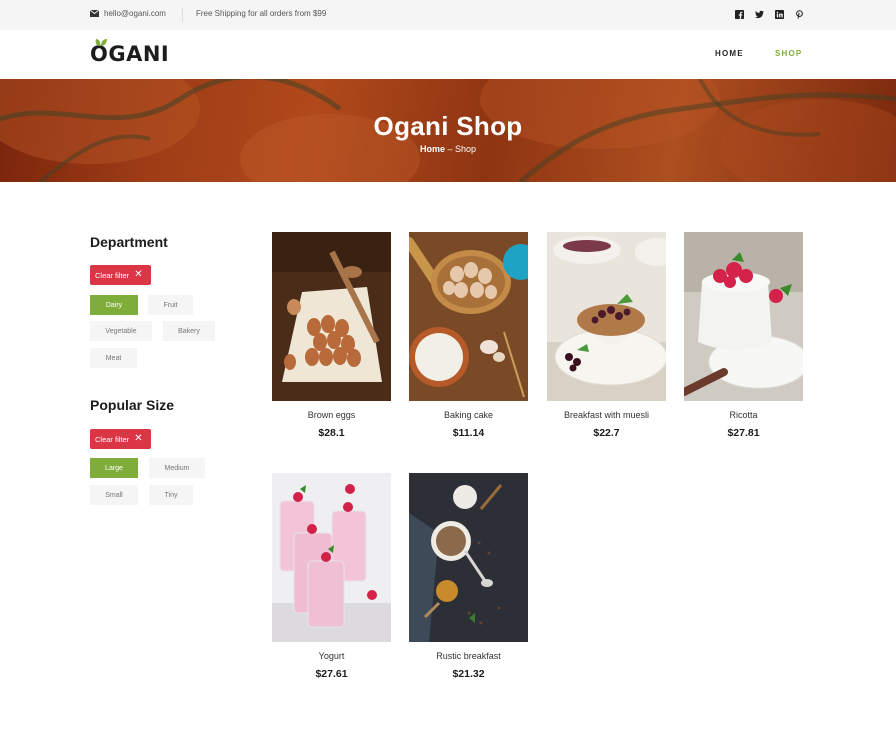 Image resolution: width=896 pixels, height=750 pixels. Describe the element at coordinates (759, 14) in the screenshot. I see `twitter-icon` at that location.